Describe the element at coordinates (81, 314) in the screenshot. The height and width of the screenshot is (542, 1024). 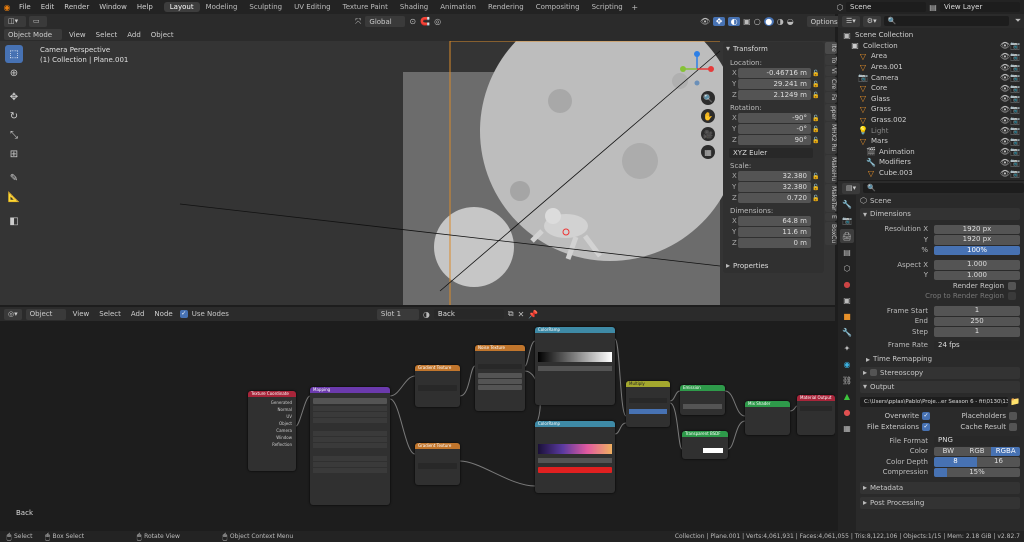
I see `node-menu-view: View` at that location.